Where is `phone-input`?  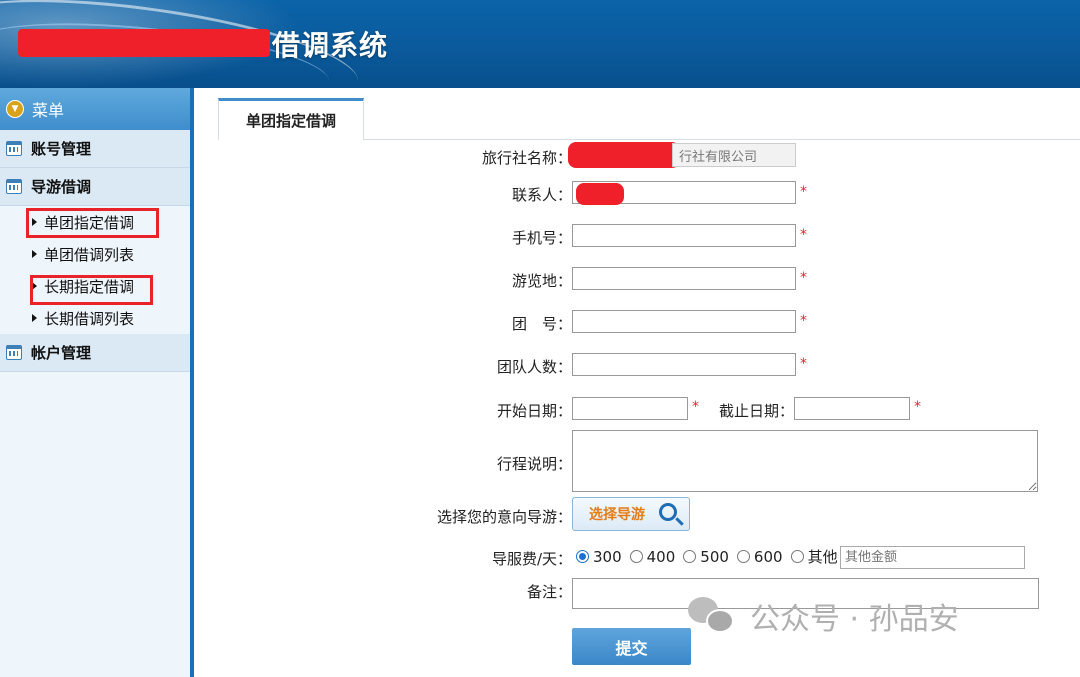
phone-input is located at coordinates (684, 235).